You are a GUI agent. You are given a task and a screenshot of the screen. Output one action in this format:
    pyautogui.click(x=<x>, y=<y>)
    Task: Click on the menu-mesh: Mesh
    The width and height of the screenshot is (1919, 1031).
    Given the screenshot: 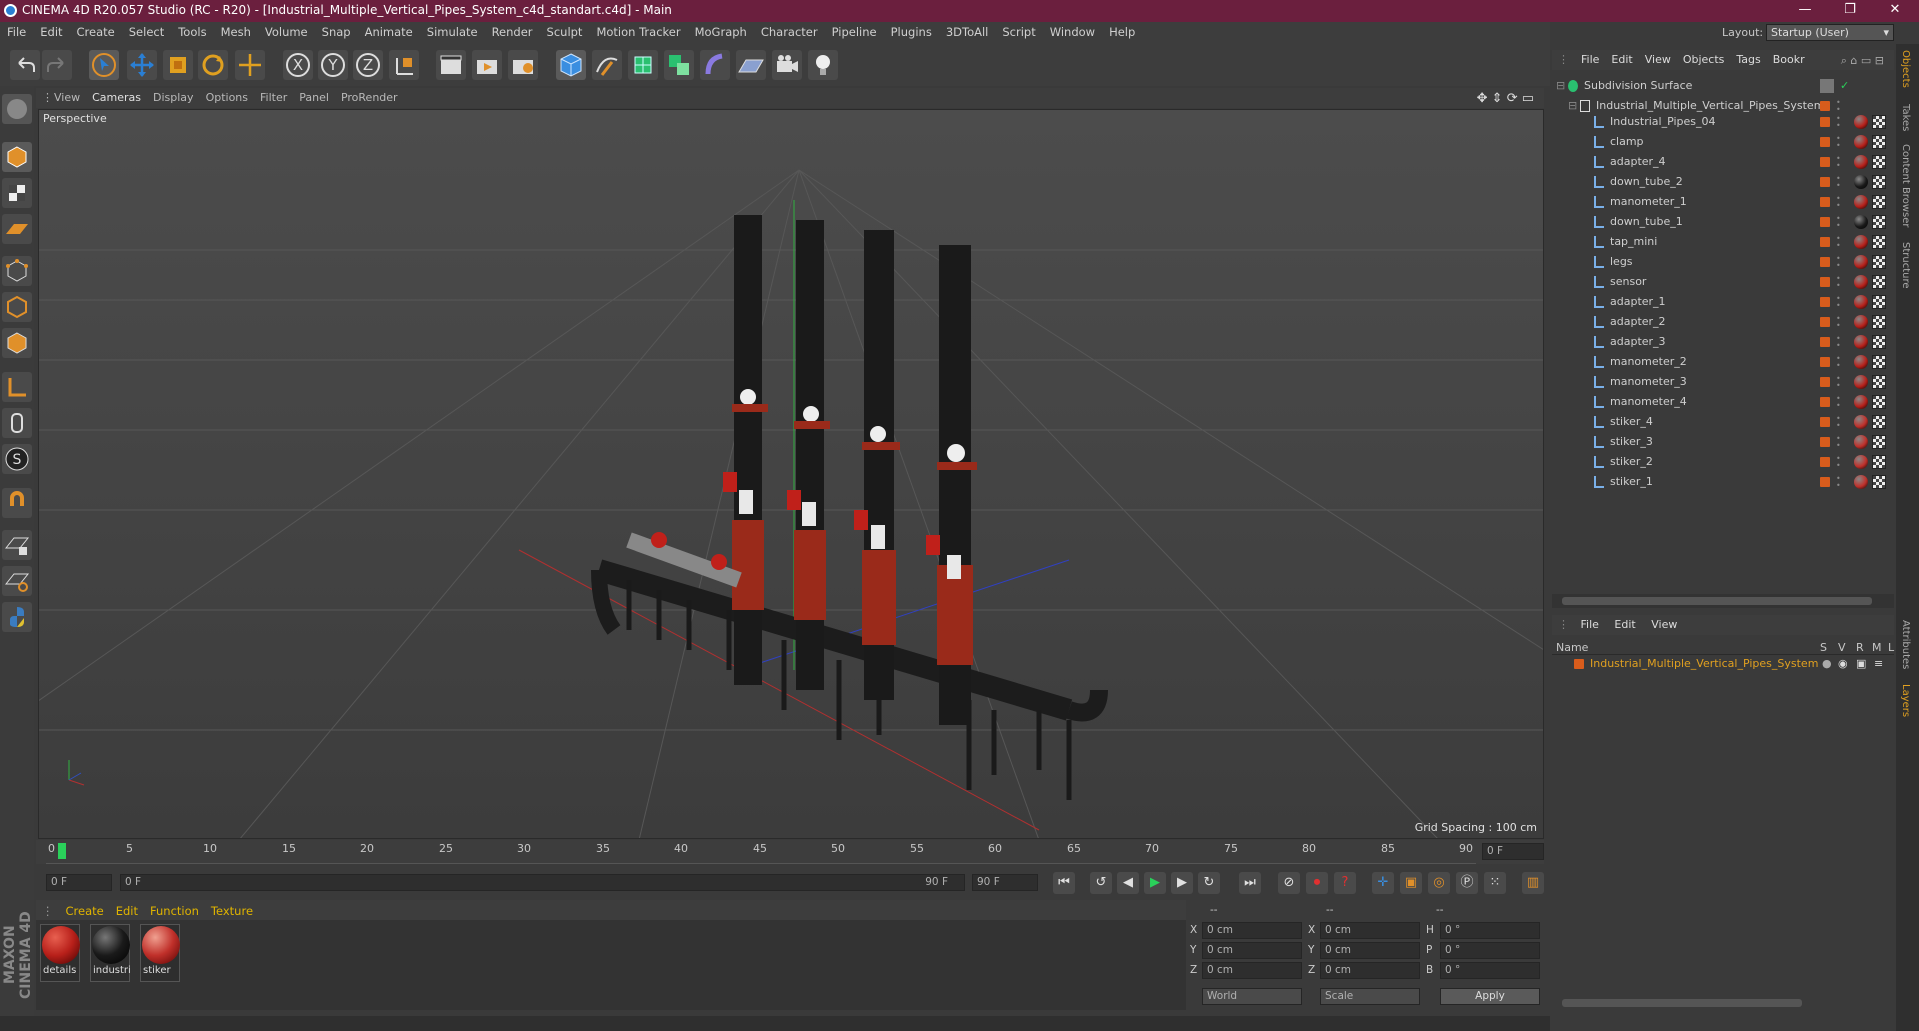 What is the action you would take?
    pyautogui.click(x=236, y=30)
    